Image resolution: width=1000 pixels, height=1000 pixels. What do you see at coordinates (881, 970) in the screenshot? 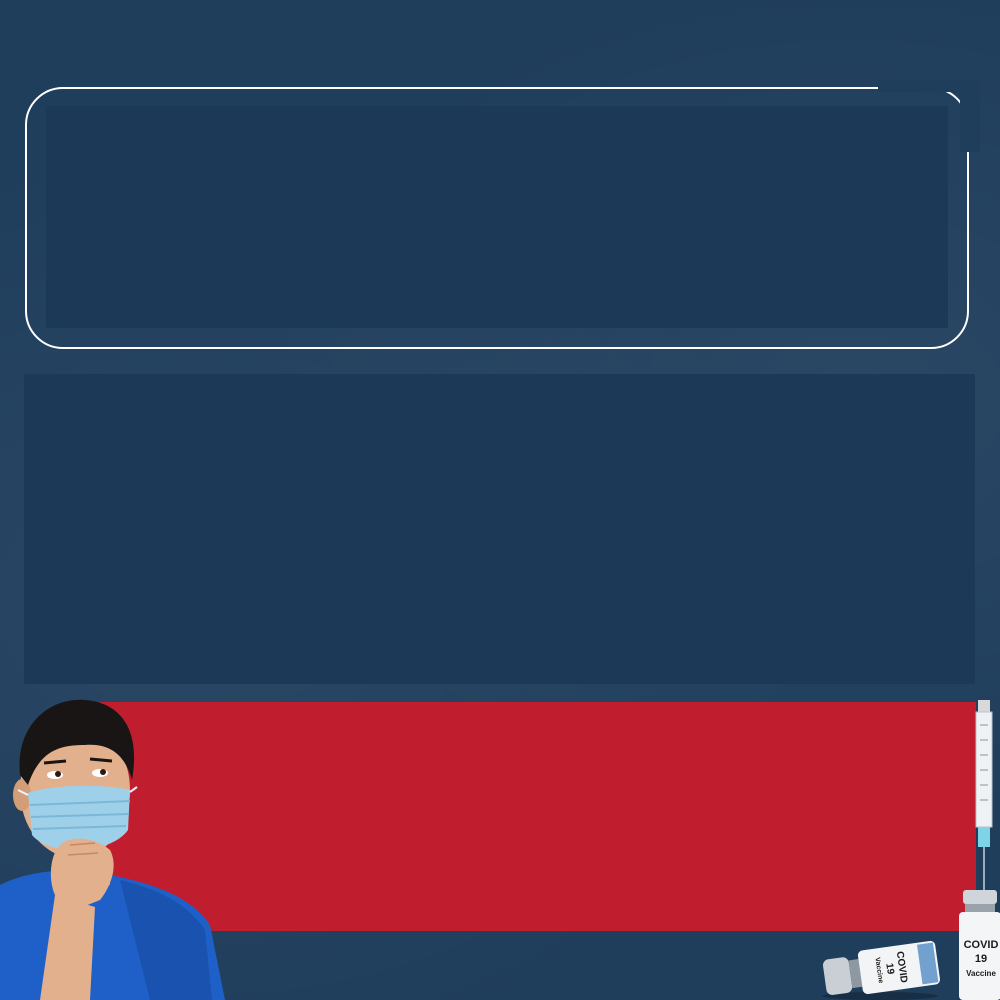
I see `vaccine-vial-icon-lying: COVID 19 Vaccine` at bounding box center [881, 970].